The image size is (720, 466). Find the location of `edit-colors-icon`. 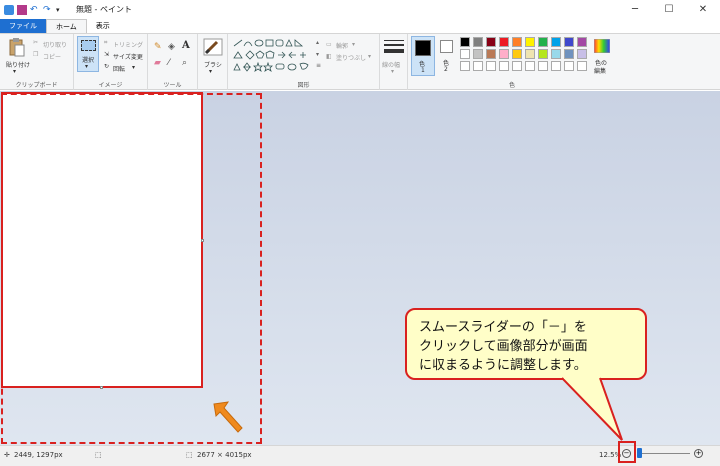

edit-colors-icon is located at coordinates (602, 46).